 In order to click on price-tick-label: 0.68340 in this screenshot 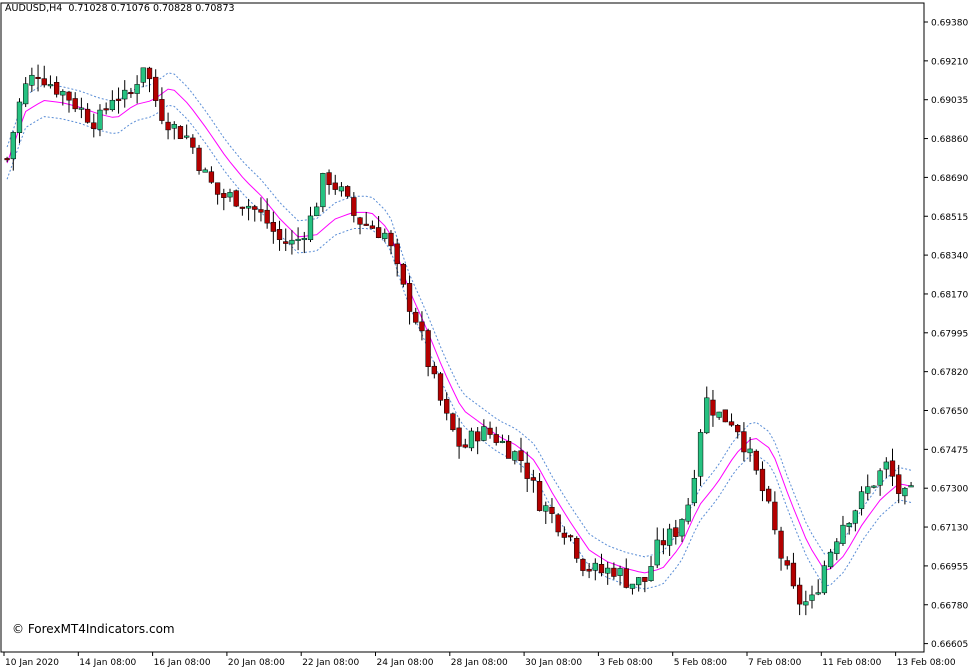, I will do `click(949, 257)`.